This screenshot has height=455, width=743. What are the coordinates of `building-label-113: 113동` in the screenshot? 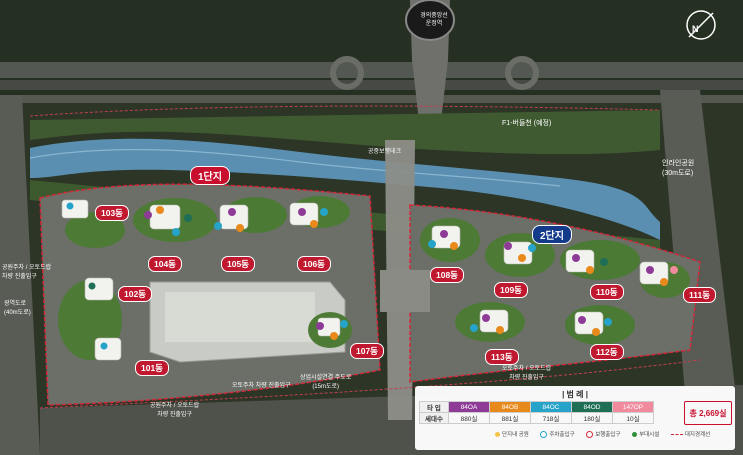 It's located at (502, 357).